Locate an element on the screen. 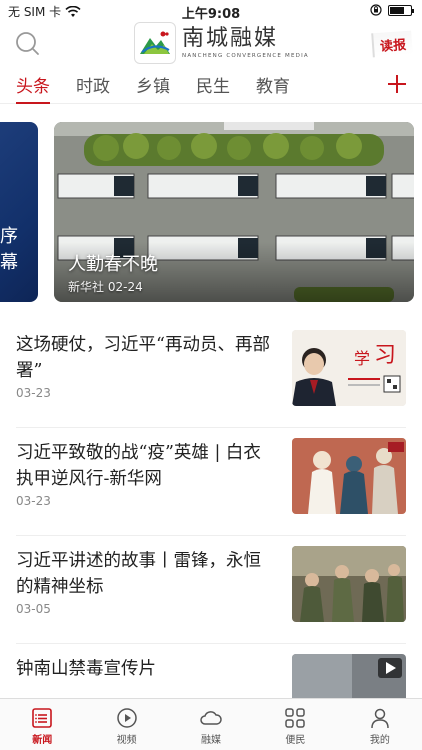 The width and height of the screenshot is (422, 750). news-title: 习近平致敬的战“疫”英雄 | 白衣执甲逆风行-新华网 is located at coordinates (138, 466).